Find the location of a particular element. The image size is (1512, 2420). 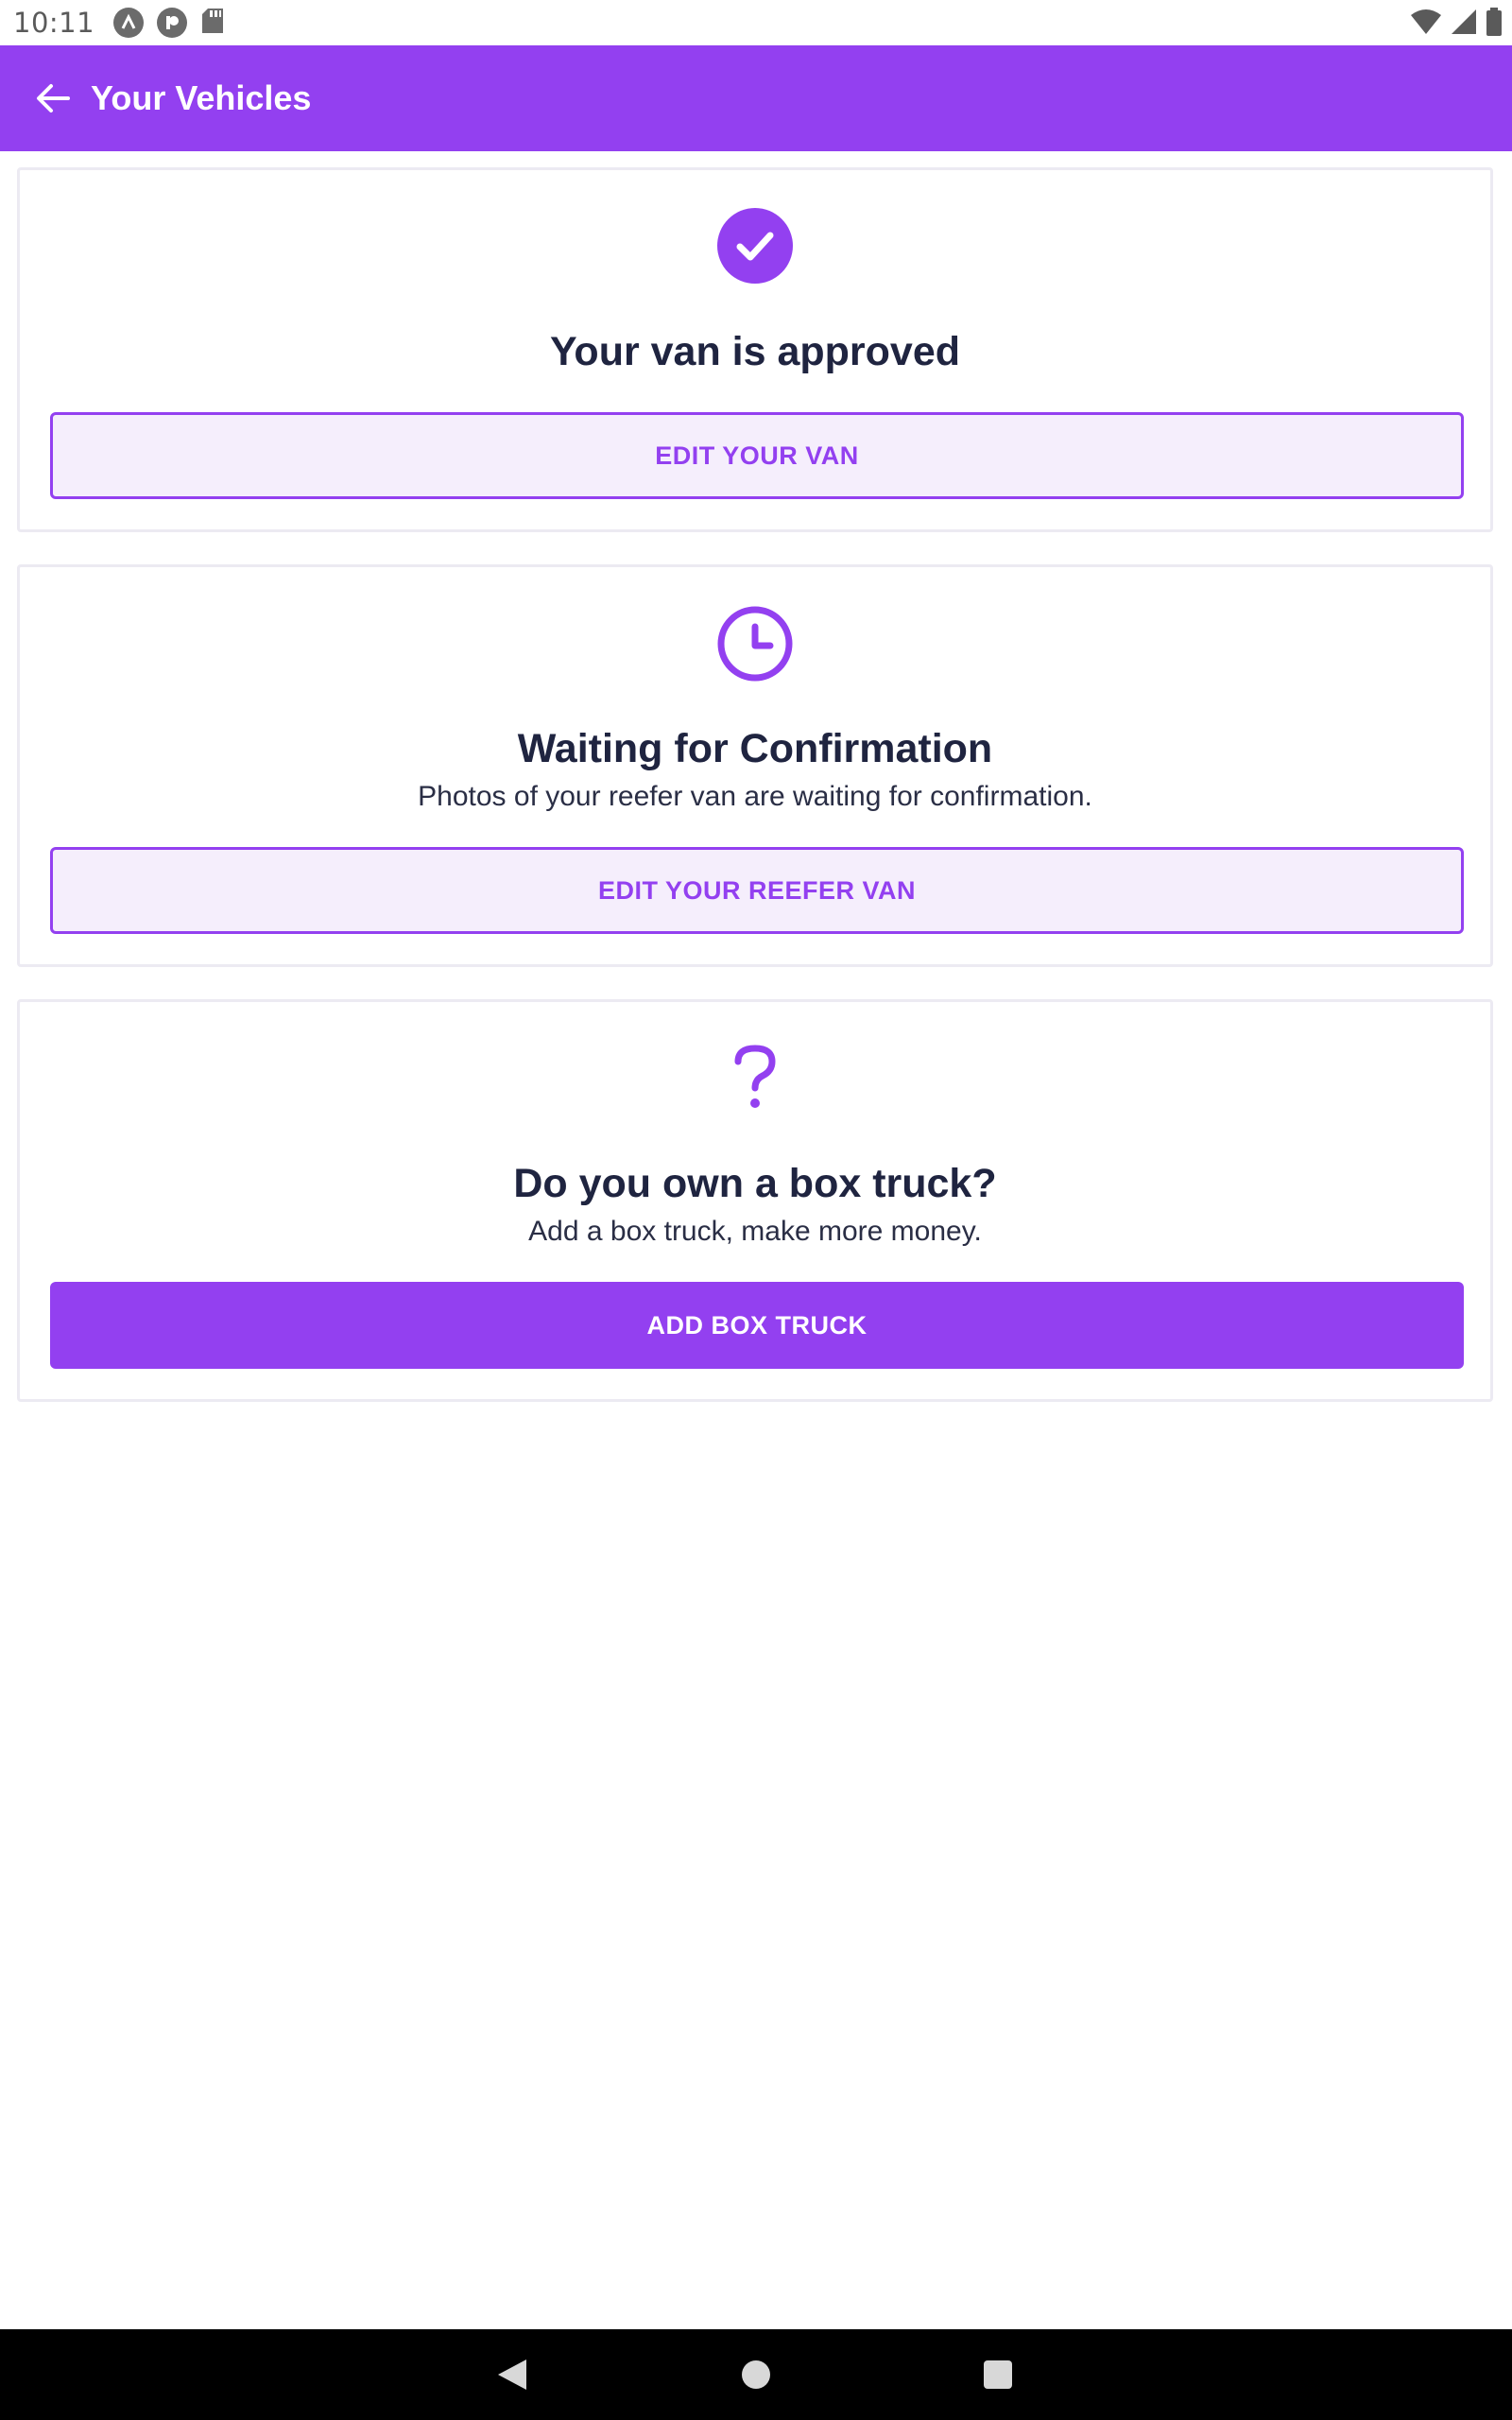

arrow-left-icon is located at coordinates (53, 98).